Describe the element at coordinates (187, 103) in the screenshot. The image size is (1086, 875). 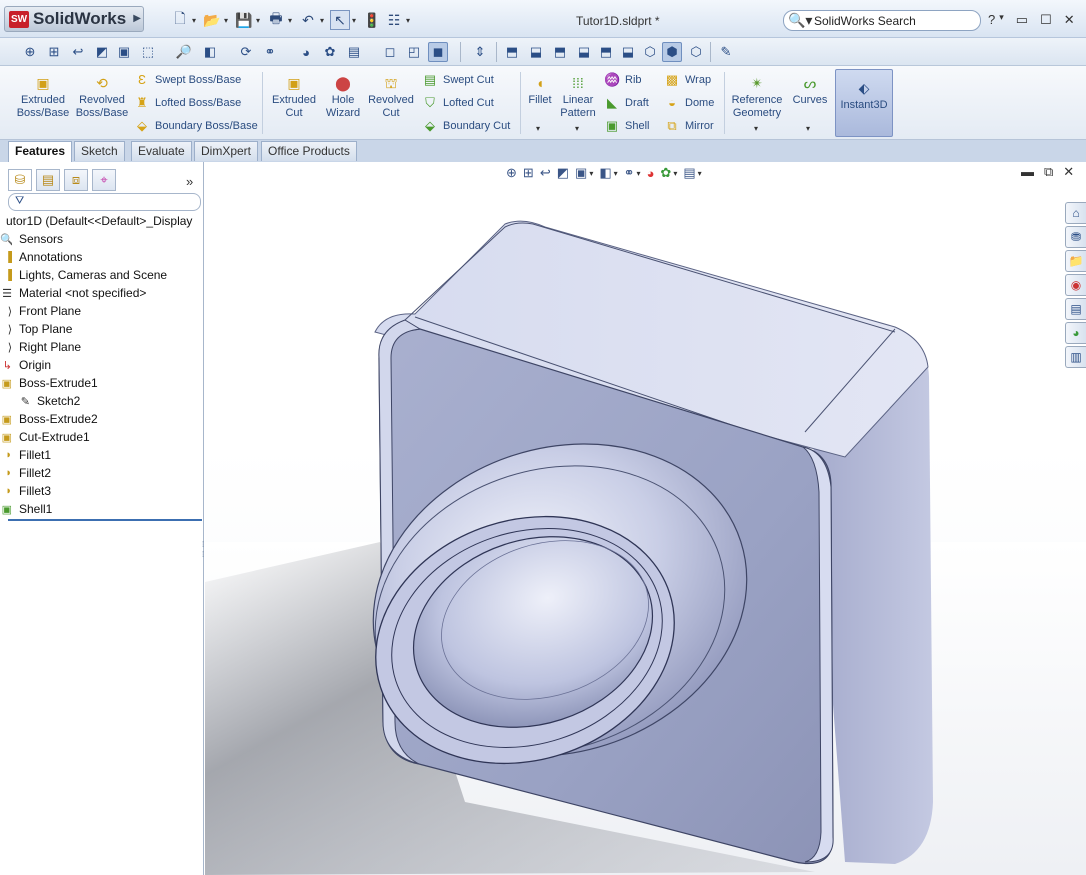
I see `lofted-boss-button: ♜ Lofted Boss/Base` at that location.